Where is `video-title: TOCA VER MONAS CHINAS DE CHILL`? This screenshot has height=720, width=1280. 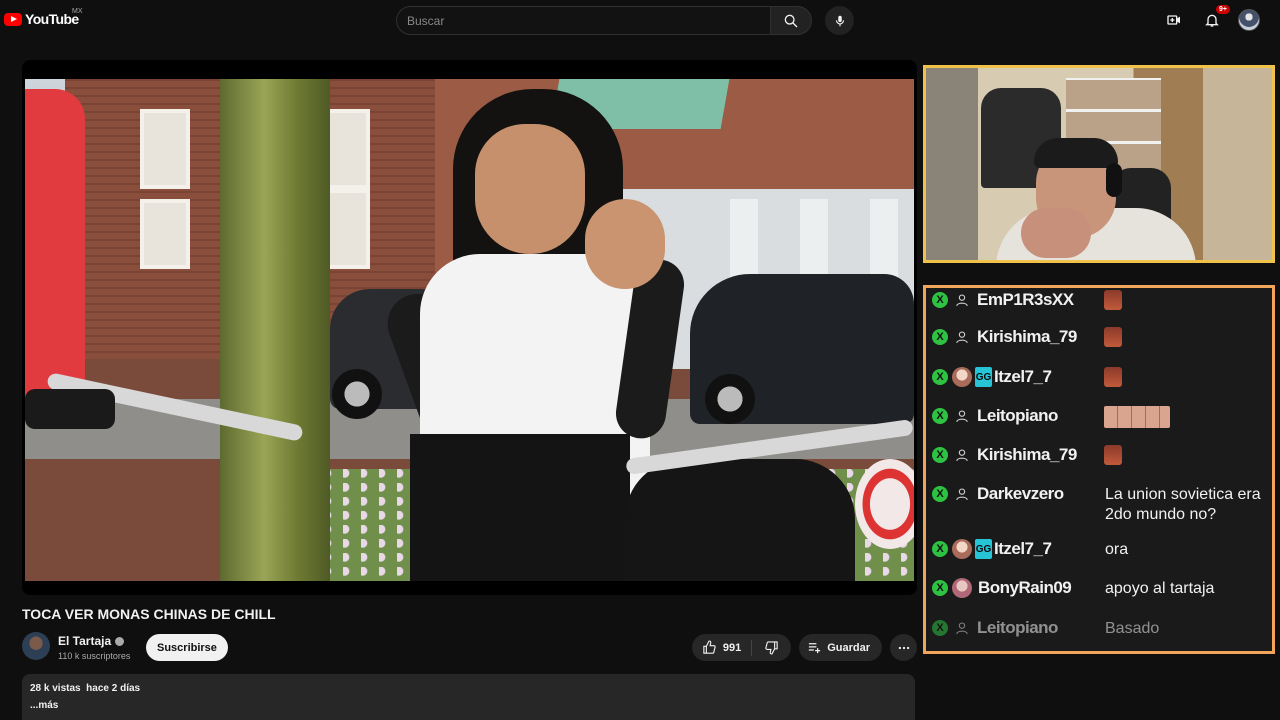 video-title: TOCA VER MONAS CHINAS DE CHILL is located at coordinates (149, 614).